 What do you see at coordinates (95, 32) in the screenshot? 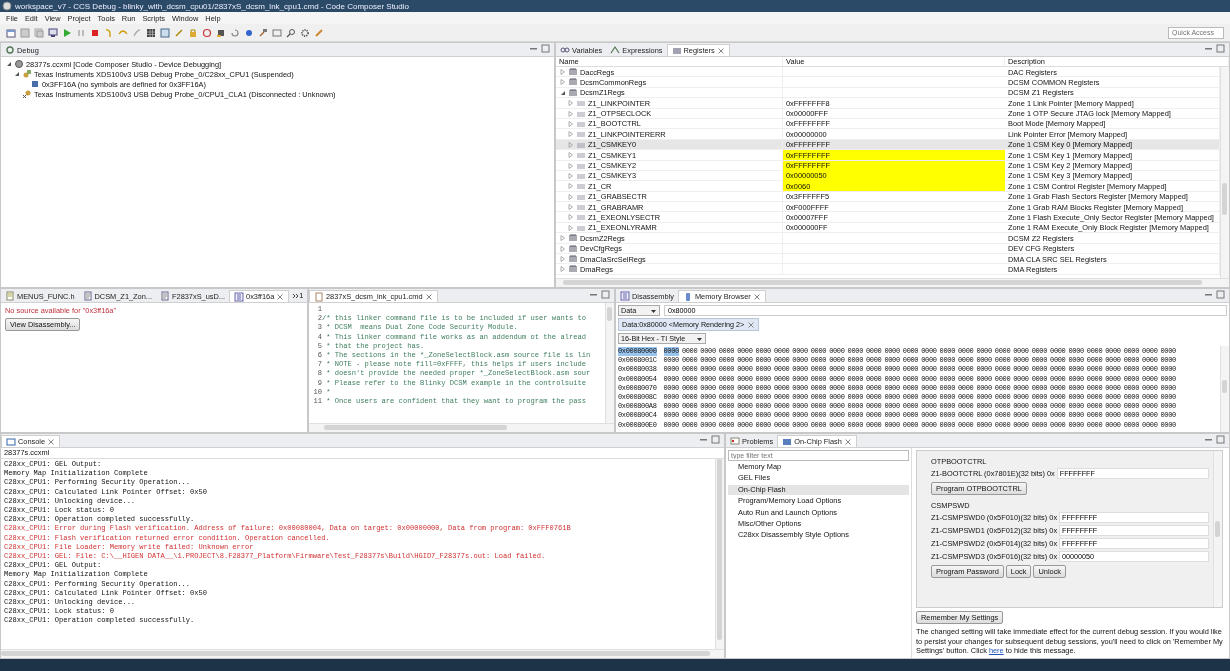
I see `stop-icon` at bounding box center [95, 32].